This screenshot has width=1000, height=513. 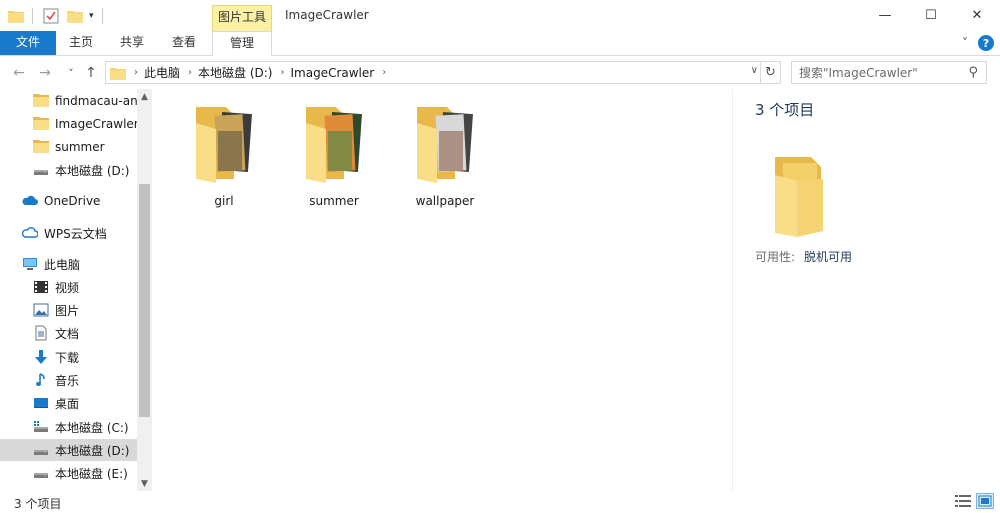 What do you see at coordinates (68, 357) in the screenshot?
I see `sidebar-item: 下载` at bounding box center [68, 357].